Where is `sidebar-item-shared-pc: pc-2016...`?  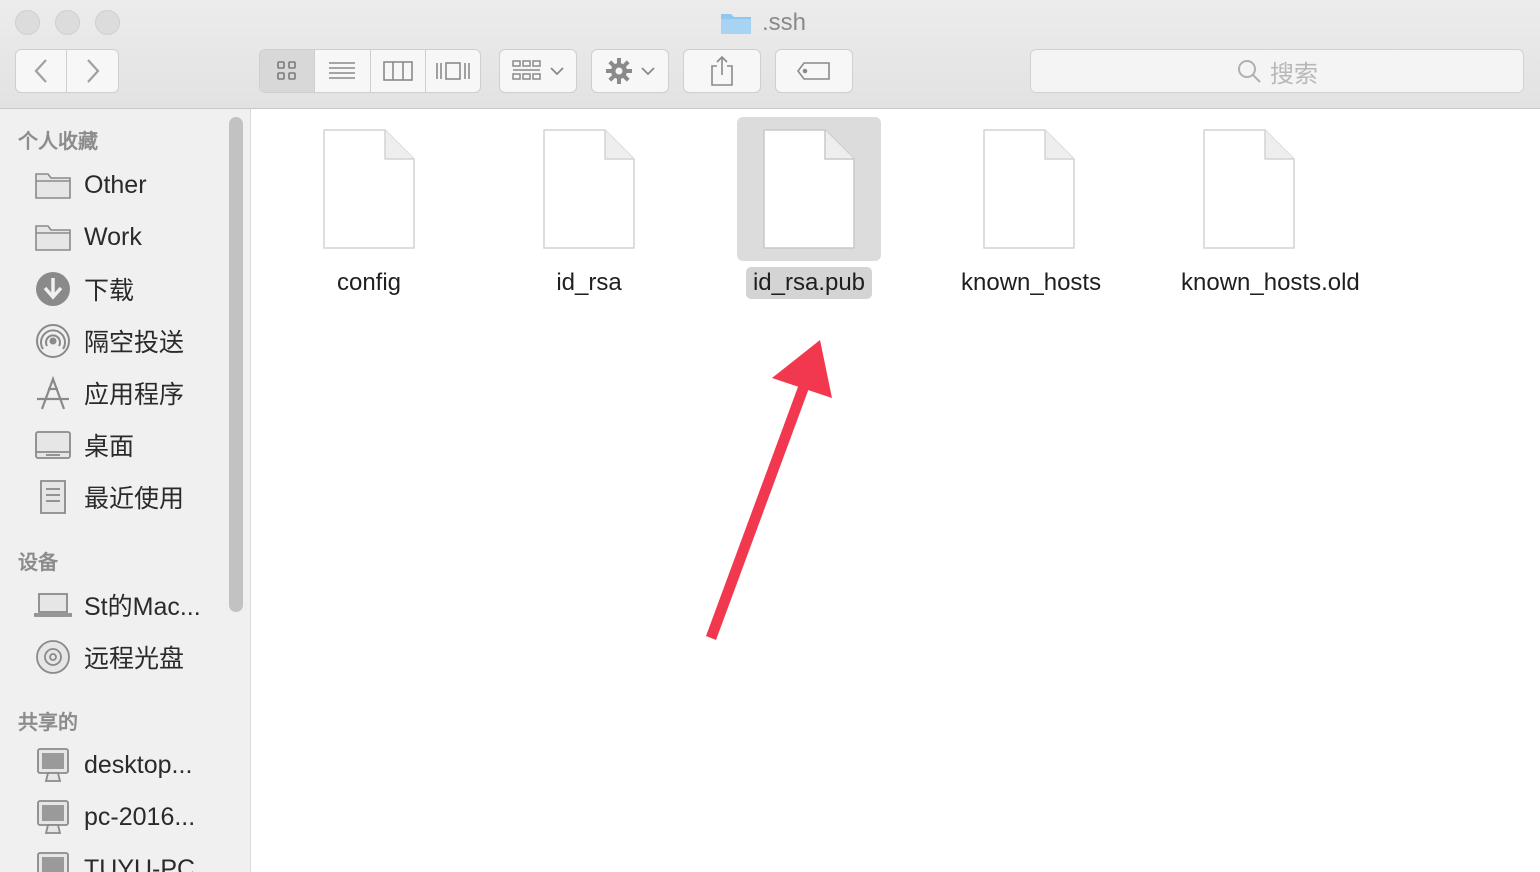
sidebar-item-shared-pc: pc-2016... is located at coordinates (114, 817).